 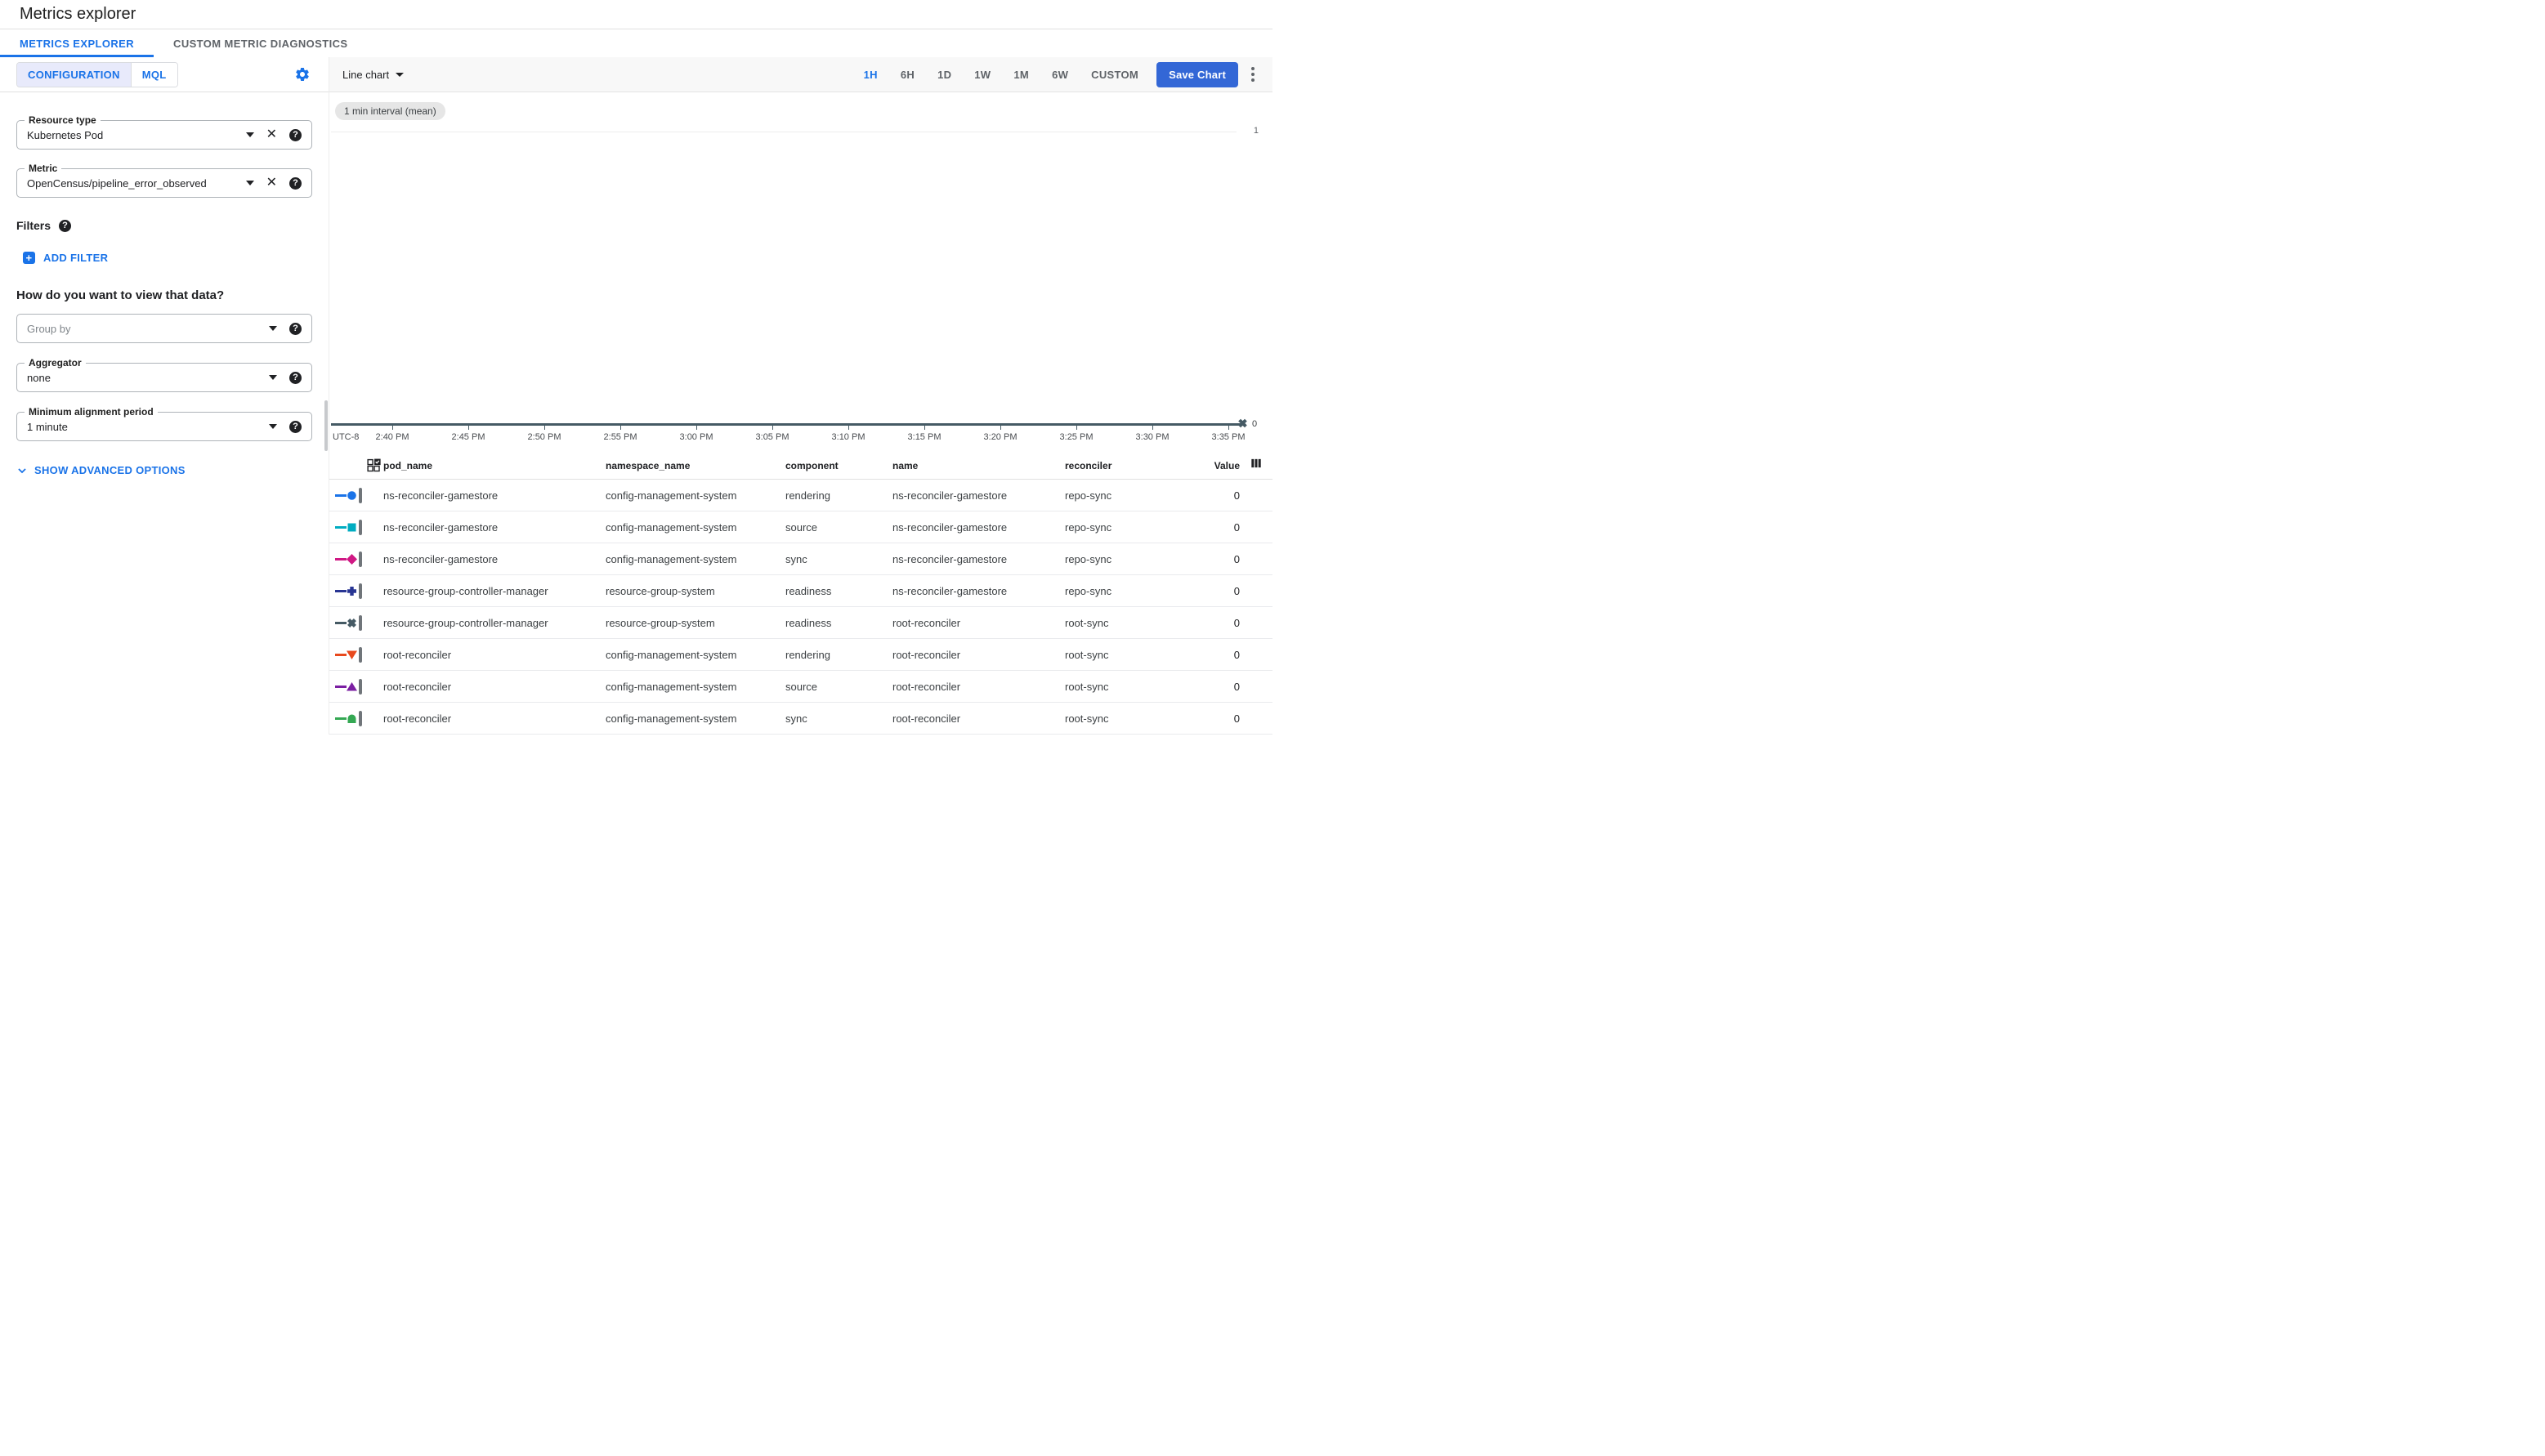 I want to click on min-alignment-period-label: Minimum alignment period, so click(x=91, y=412).